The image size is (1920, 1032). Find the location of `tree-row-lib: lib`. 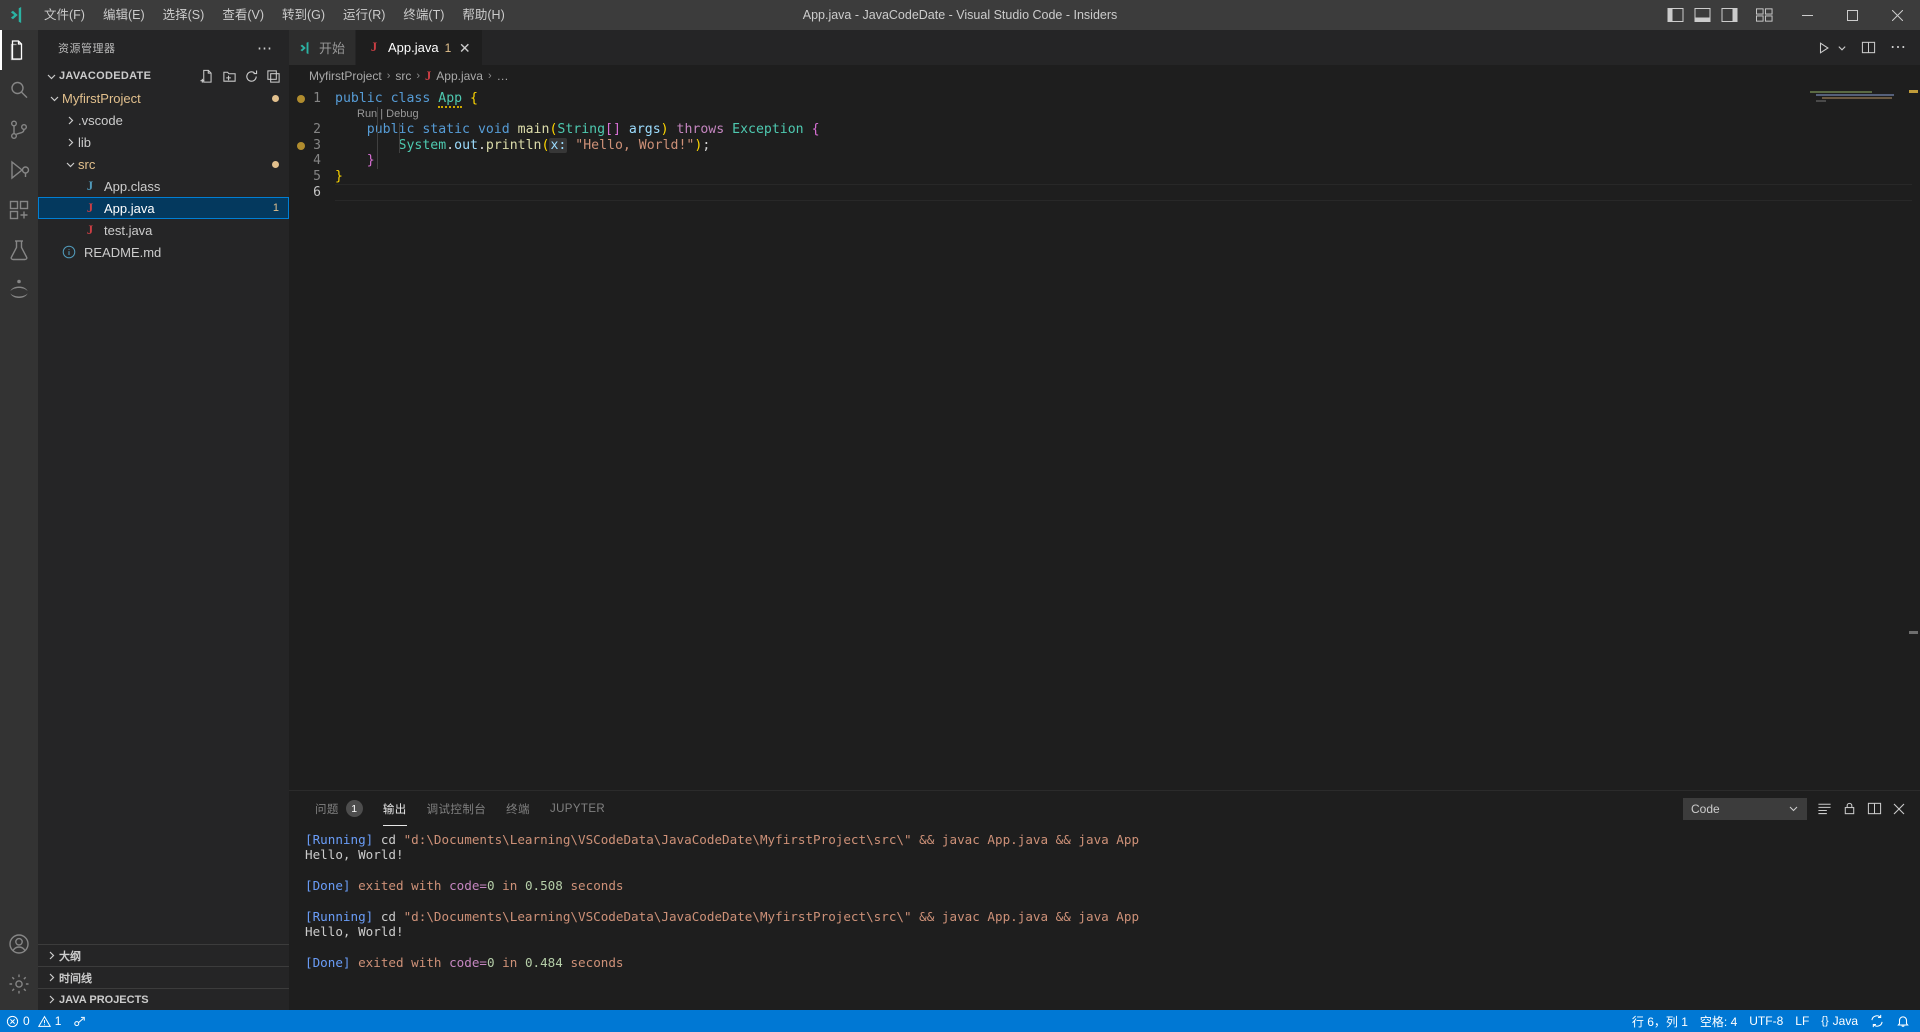

tree-row-lib: lib is located at coordinates (163, 142).